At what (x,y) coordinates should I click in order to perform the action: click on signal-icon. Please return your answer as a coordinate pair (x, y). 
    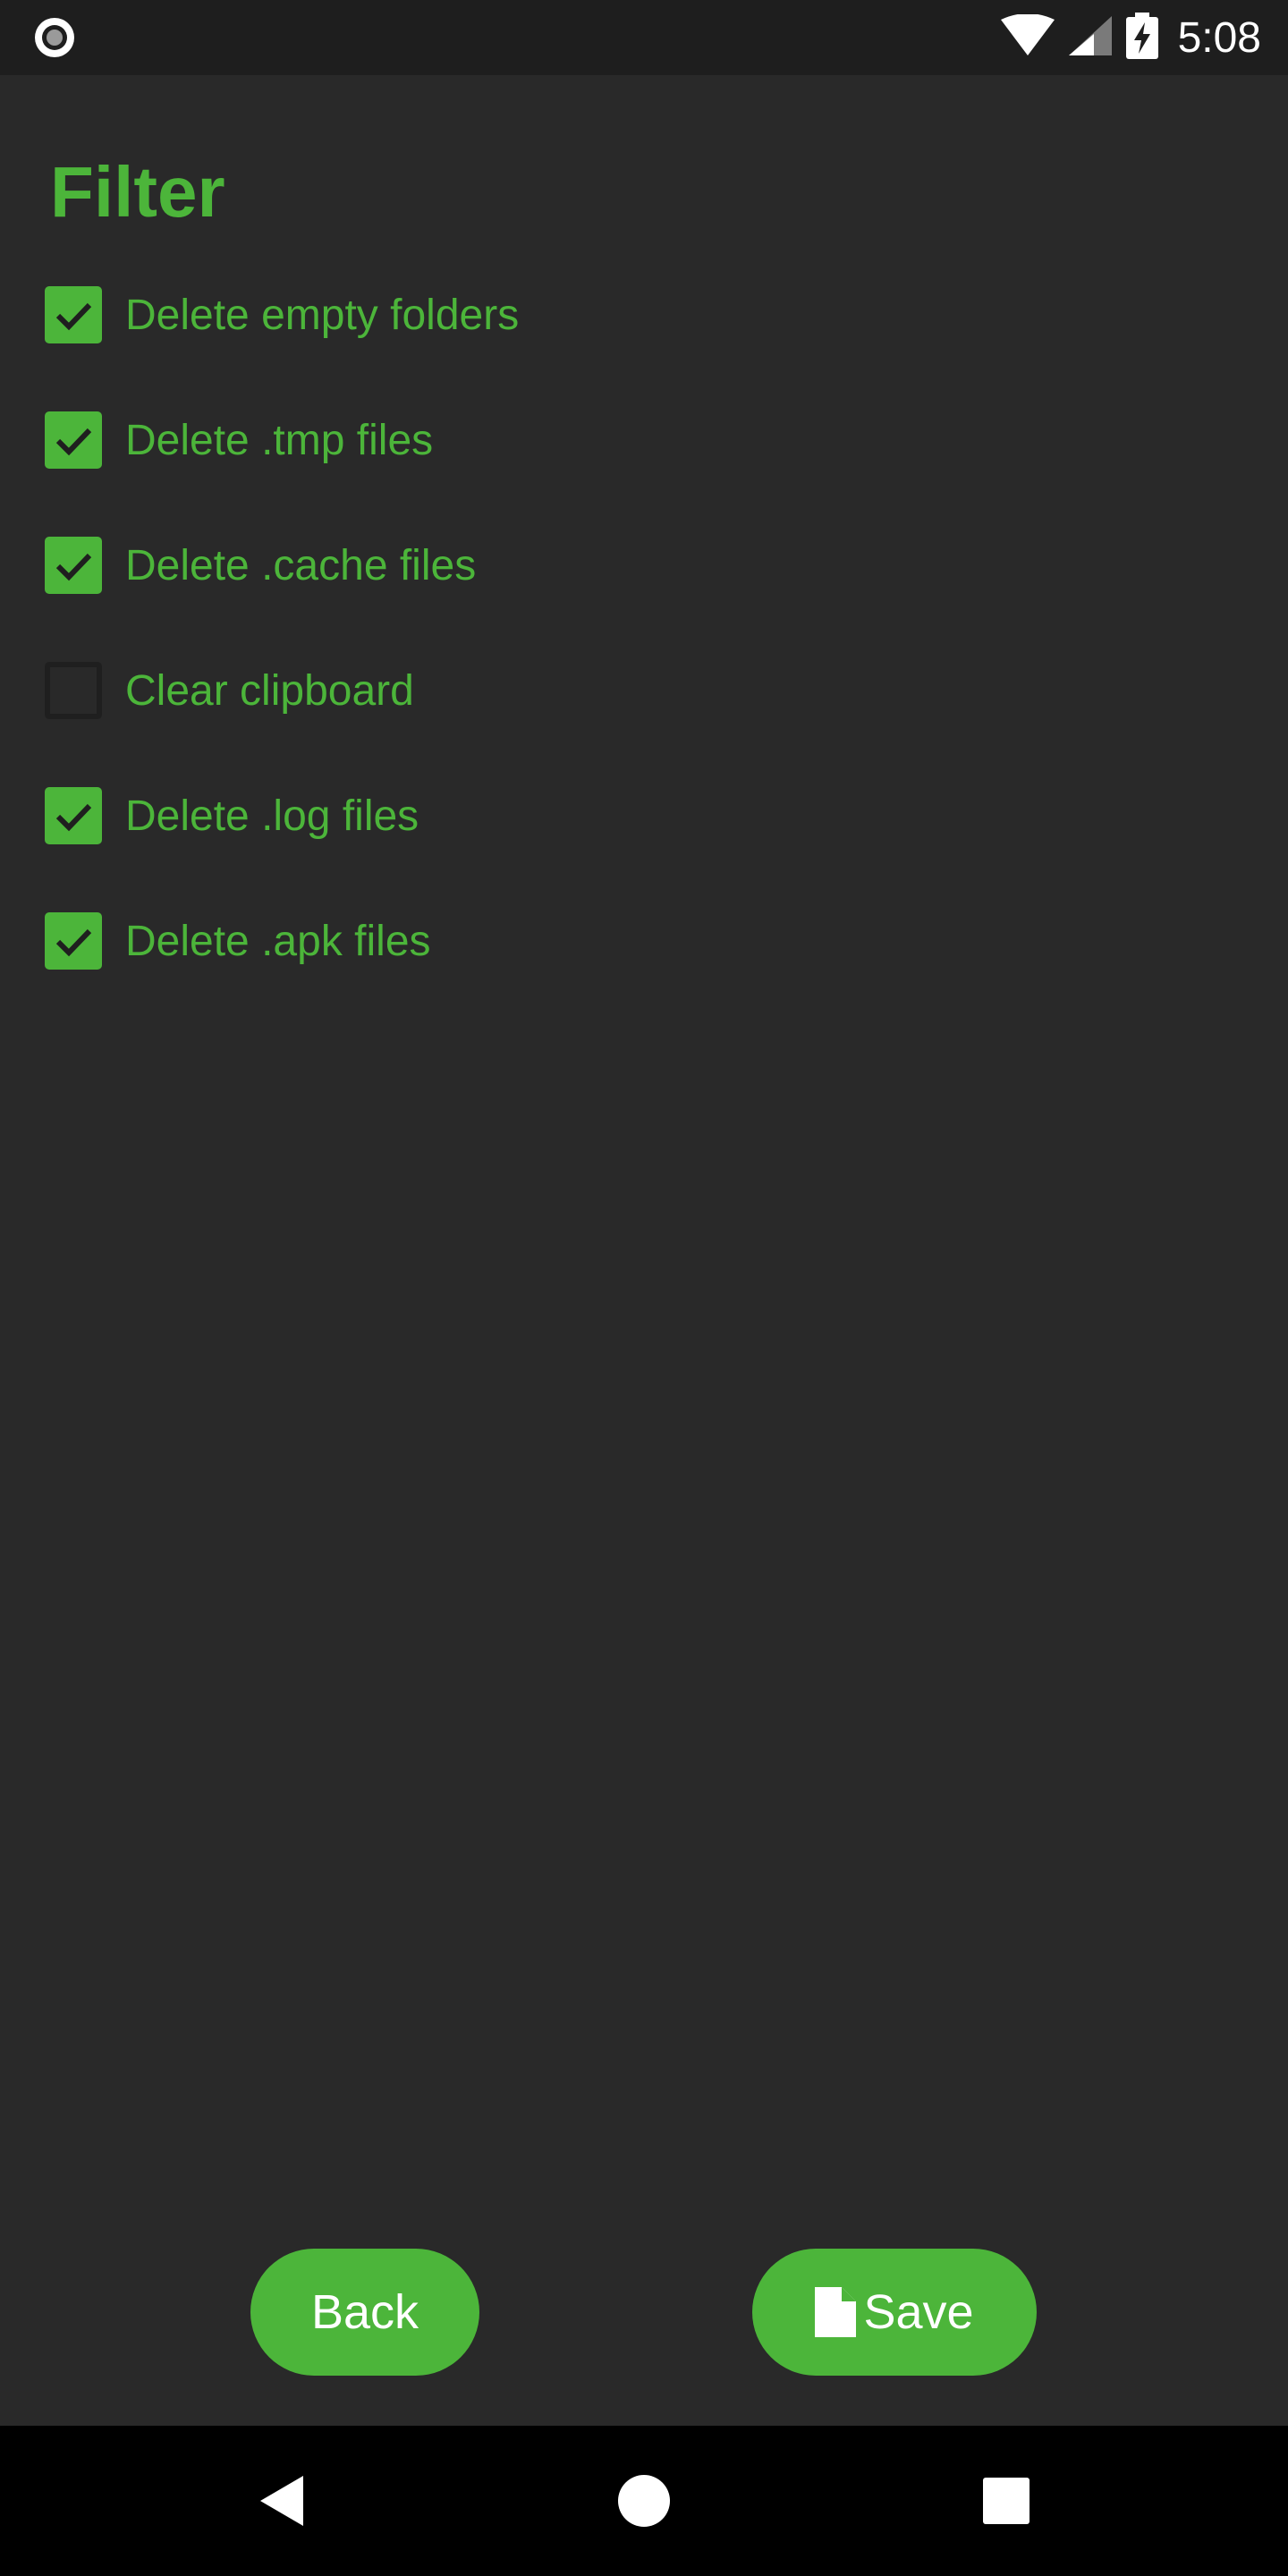
    Looking at the image, I should click on (1090, 38).